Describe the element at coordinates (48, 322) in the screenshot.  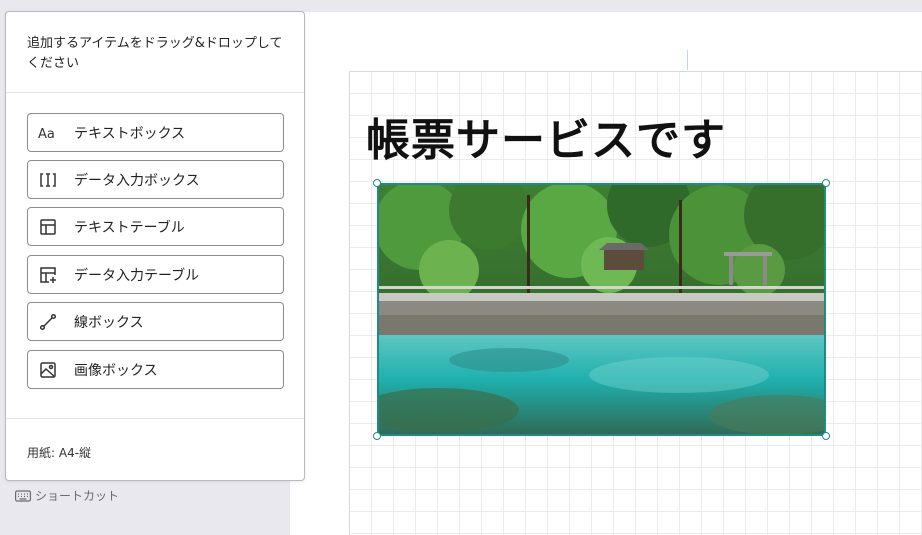
I see `line-icon` at that location.